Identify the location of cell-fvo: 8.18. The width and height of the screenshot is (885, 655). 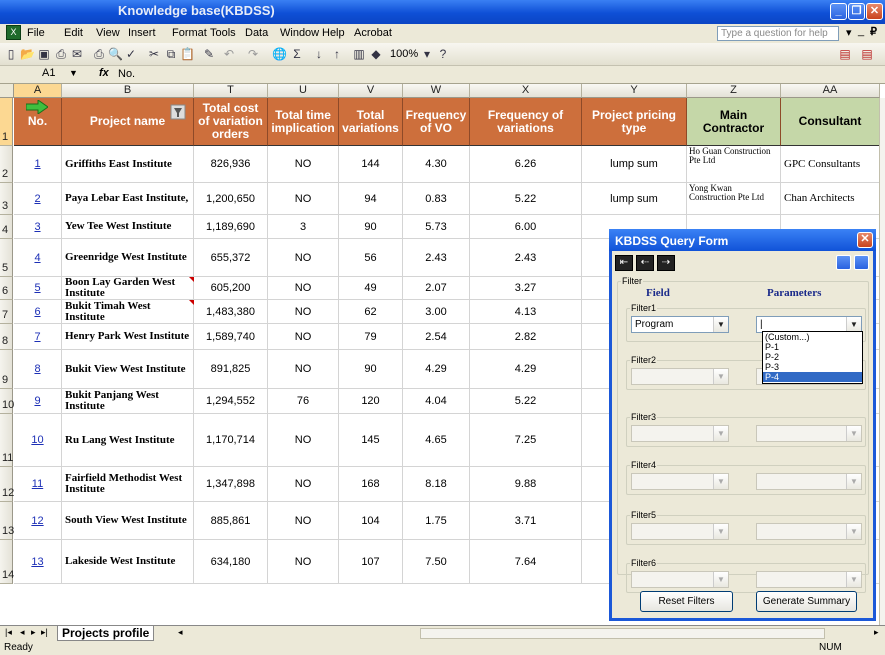
(436, 484).